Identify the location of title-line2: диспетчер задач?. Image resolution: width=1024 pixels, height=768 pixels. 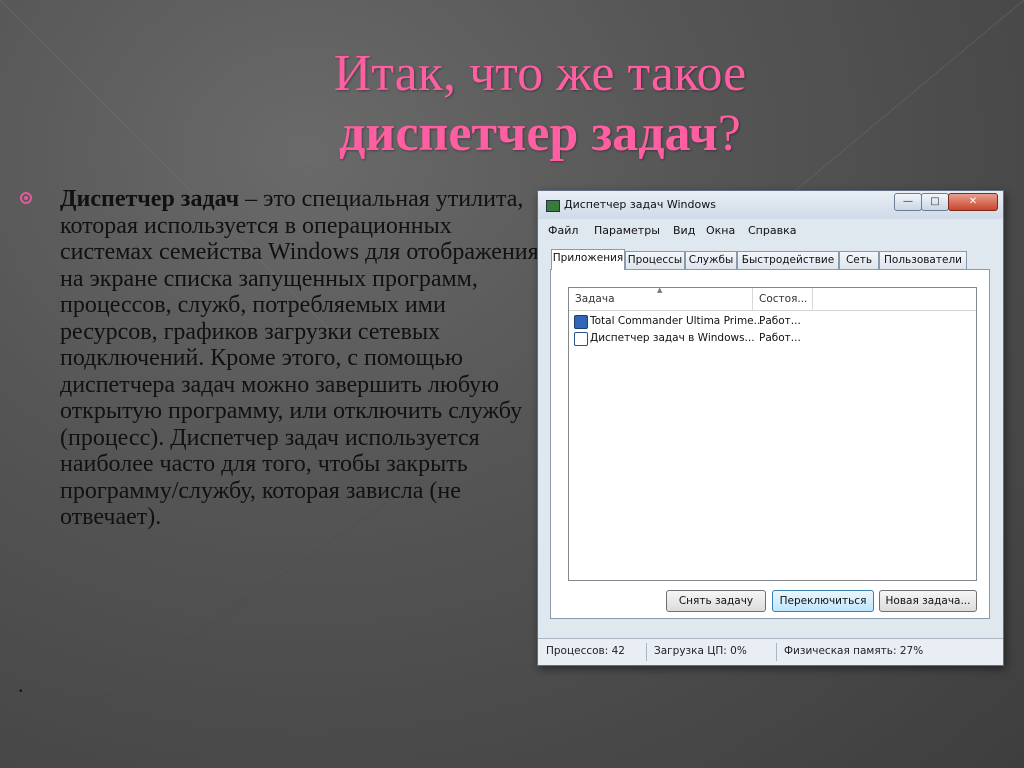
(540, 134).